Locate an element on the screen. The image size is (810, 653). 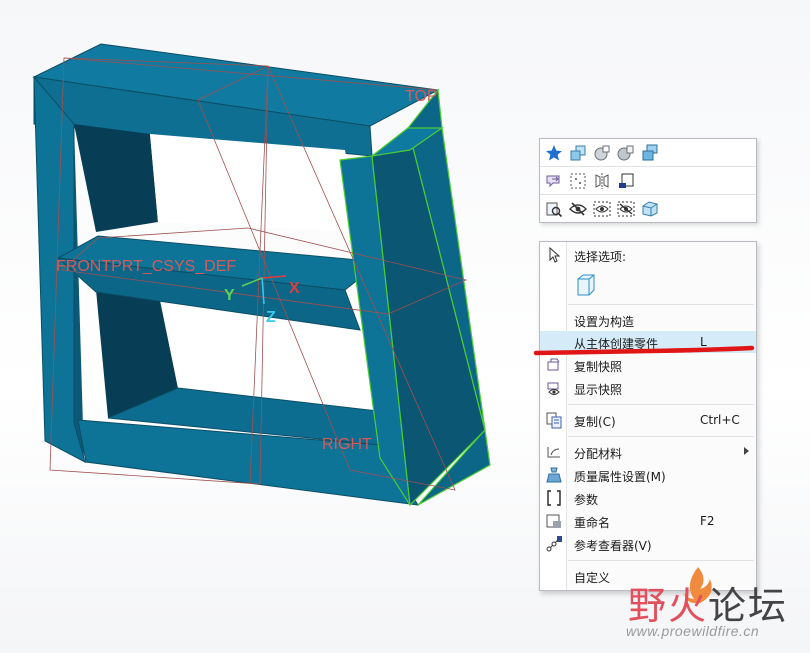
red-underline-annotation is located at coordinates (644, 350).